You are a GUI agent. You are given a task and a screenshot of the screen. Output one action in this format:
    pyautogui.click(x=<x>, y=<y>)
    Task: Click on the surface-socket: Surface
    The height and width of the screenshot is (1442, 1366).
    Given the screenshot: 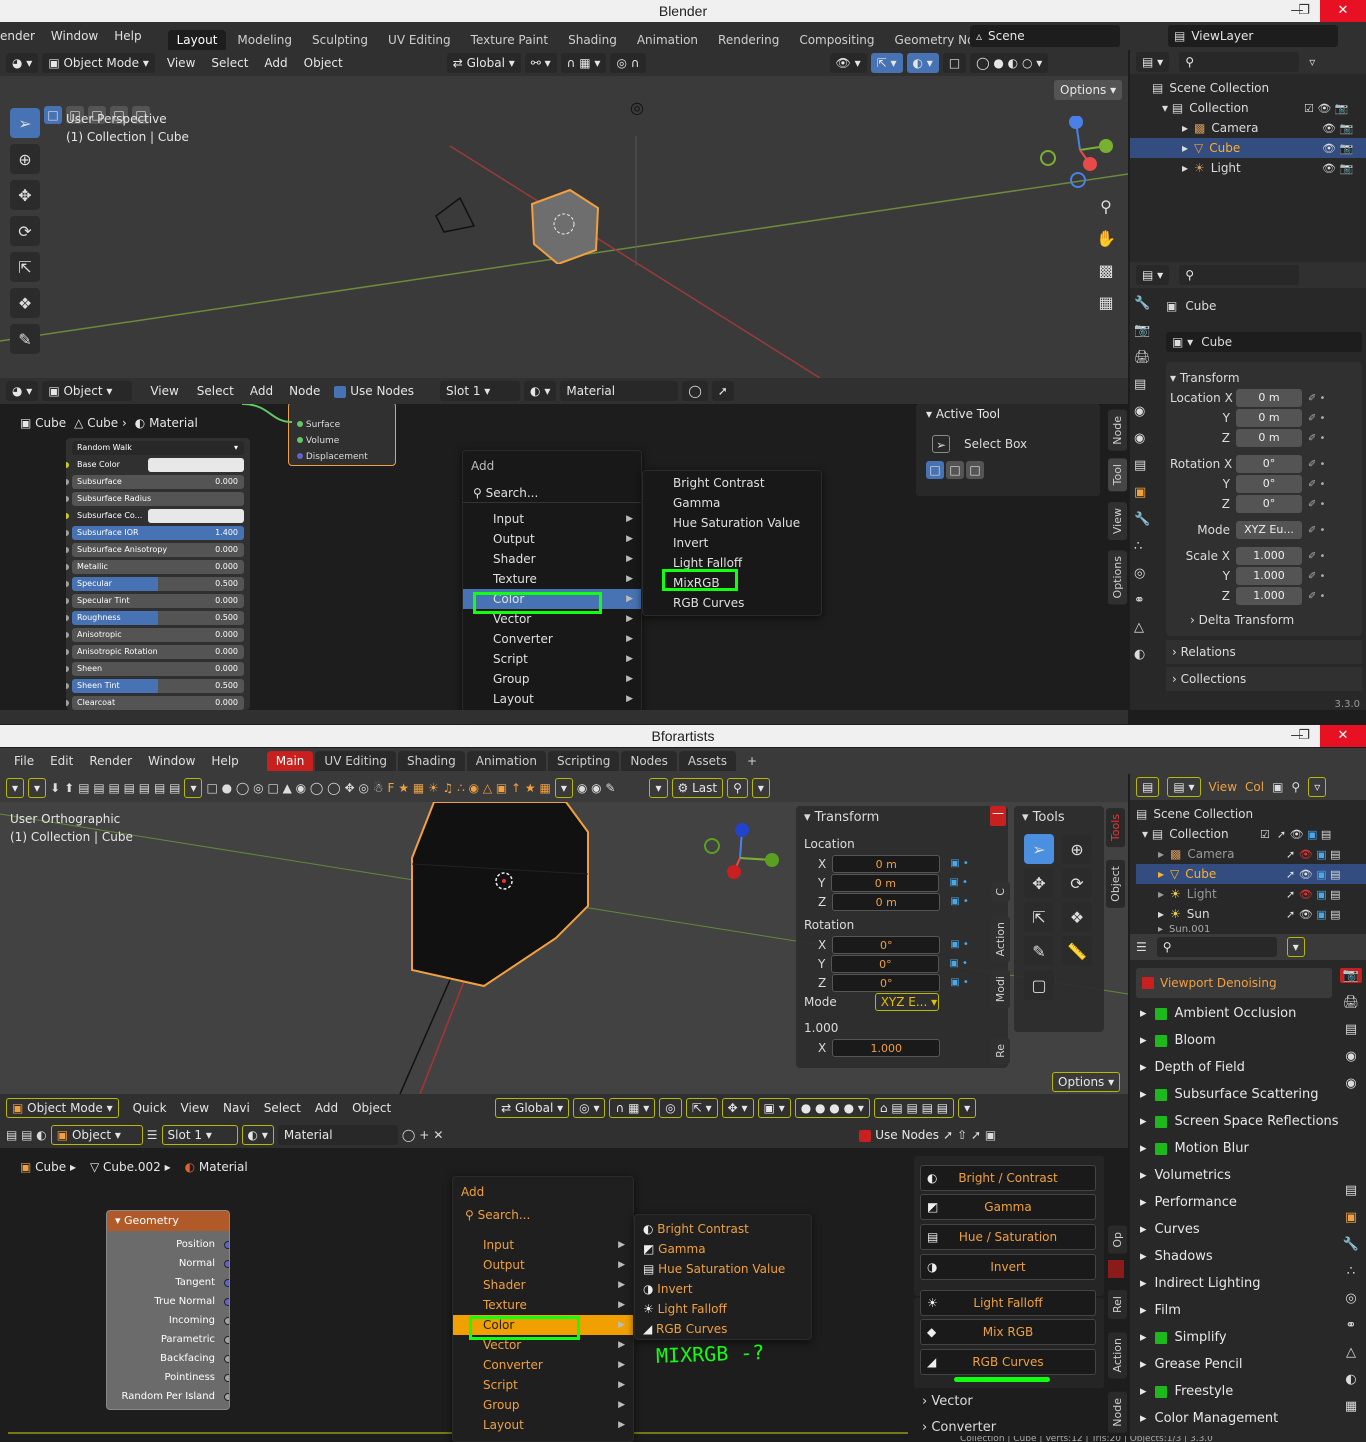 What is the action you would take?
    pyautogui.click(x=346, y=425)
    